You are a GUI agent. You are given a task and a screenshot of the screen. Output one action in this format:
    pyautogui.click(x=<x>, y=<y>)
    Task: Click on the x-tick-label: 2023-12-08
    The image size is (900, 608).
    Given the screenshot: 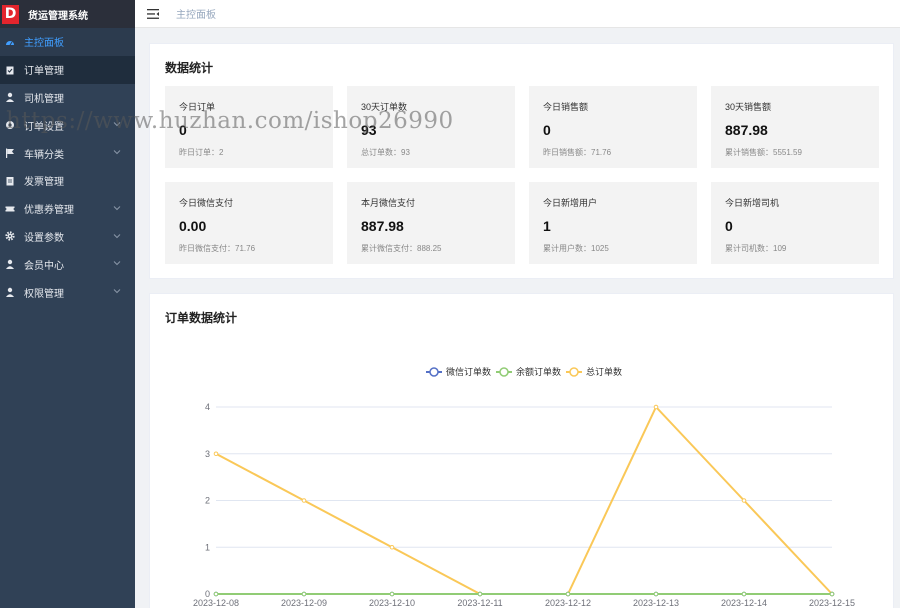 What is the action you would take?
    pyautogui.click(x=216, y=603)
    